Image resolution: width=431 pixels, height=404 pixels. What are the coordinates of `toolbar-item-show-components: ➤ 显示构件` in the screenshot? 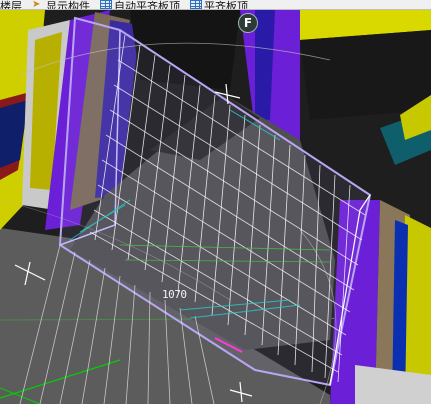 It's located at (61, 4).